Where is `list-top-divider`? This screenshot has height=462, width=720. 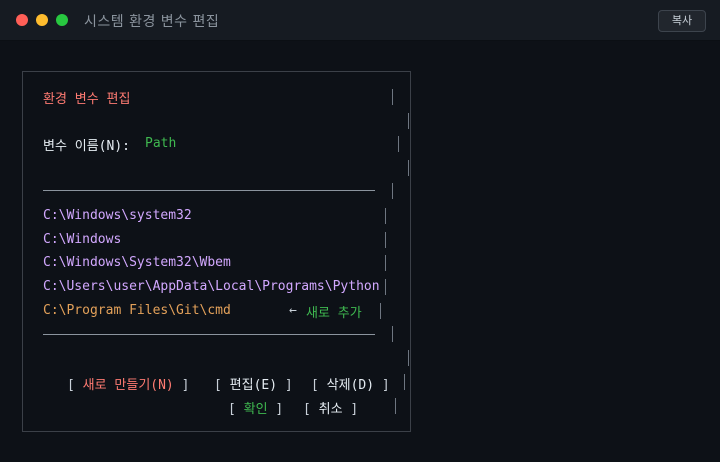 list-top-divider is located at coordinates (209, 190).